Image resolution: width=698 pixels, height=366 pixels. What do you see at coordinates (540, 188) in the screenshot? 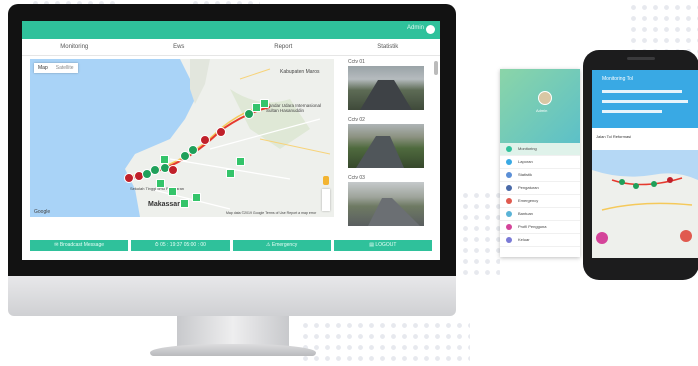
I see `menu-item: Pengaturan` at bounding box center [540, 188].